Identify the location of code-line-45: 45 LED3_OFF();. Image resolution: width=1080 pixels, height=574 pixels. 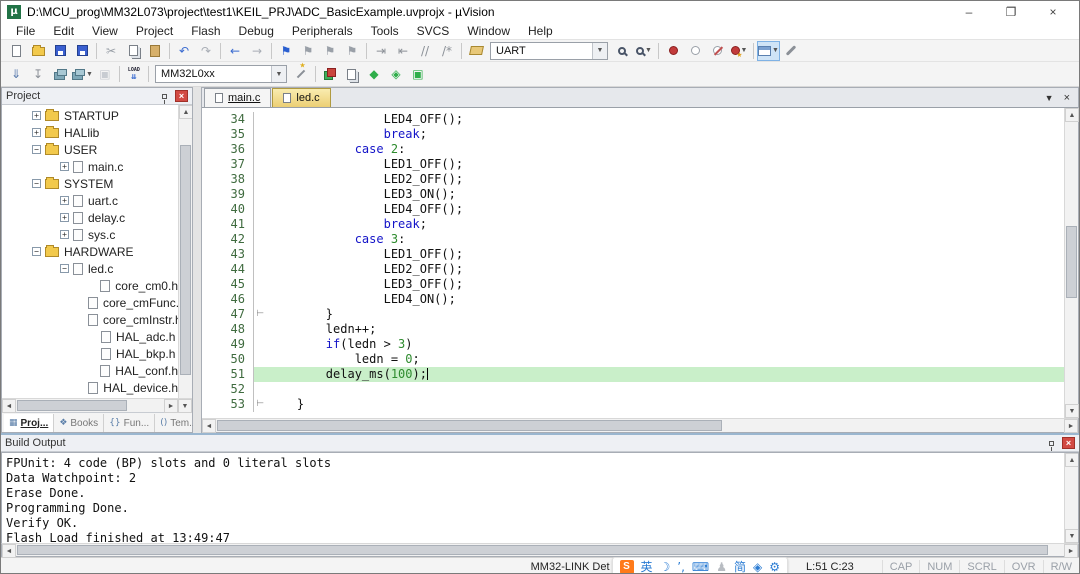
(633, 284).